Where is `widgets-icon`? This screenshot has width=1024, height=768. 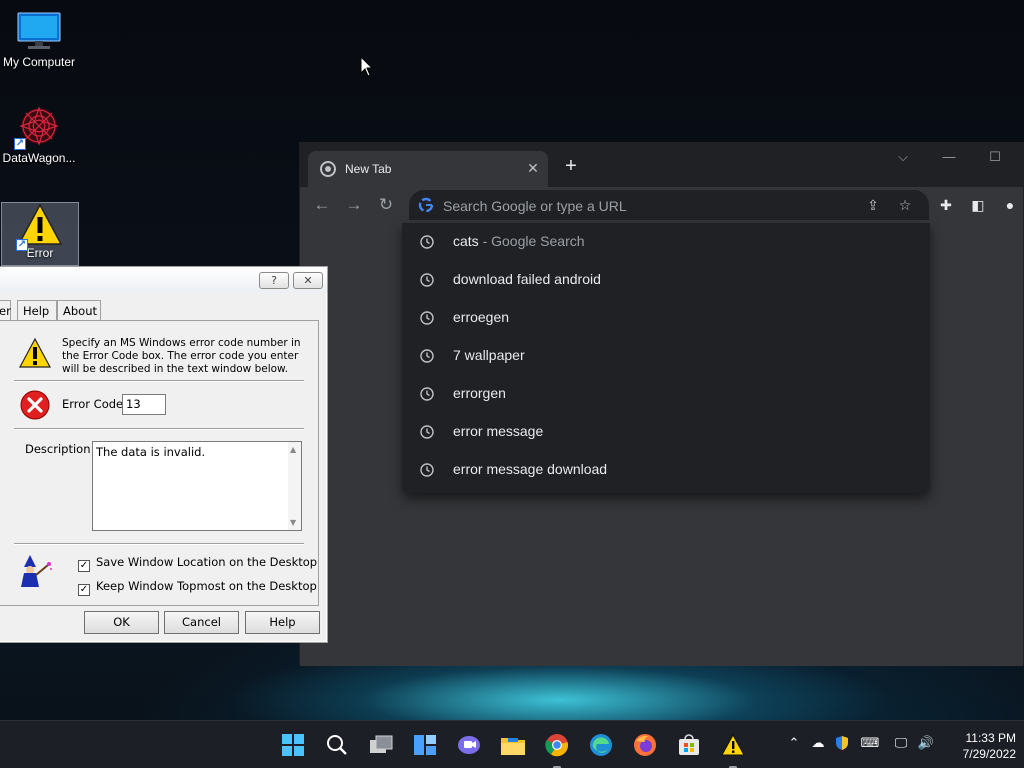
widgets-icon is located at coordinates (425, 745).